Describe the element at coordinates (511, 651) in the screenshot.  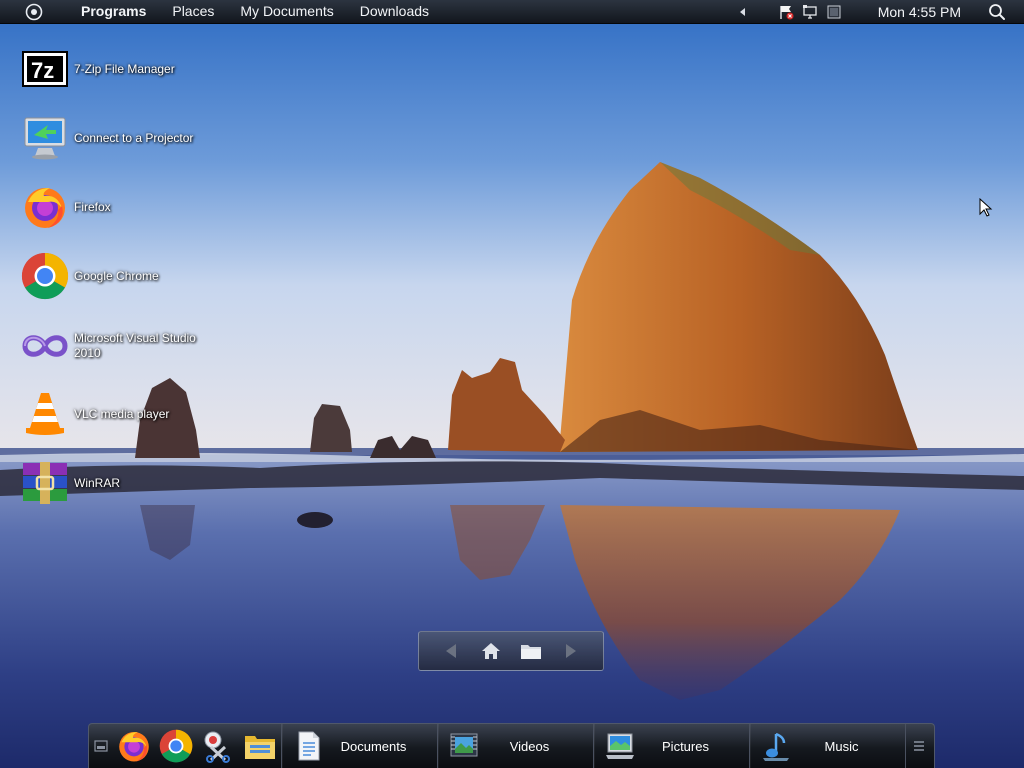
I see `navigation-pill` at that location.